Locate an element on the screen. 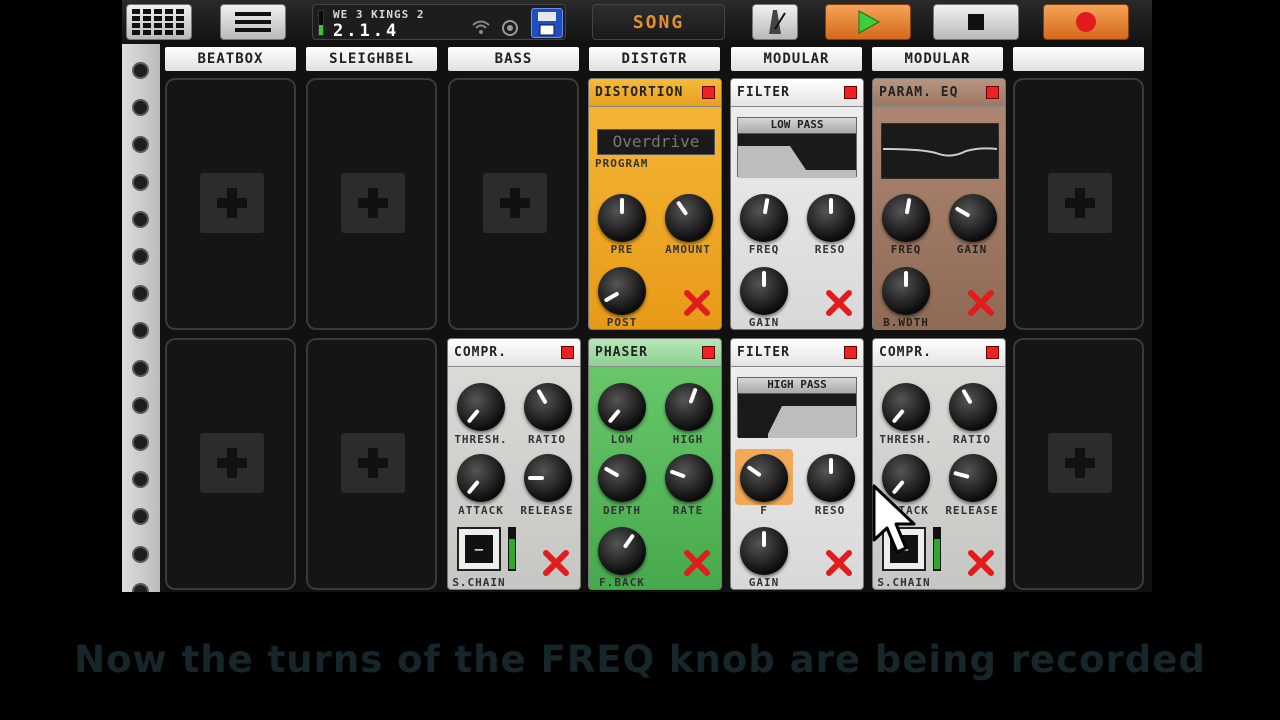  settings-icon is located at coordinates (510, 28).